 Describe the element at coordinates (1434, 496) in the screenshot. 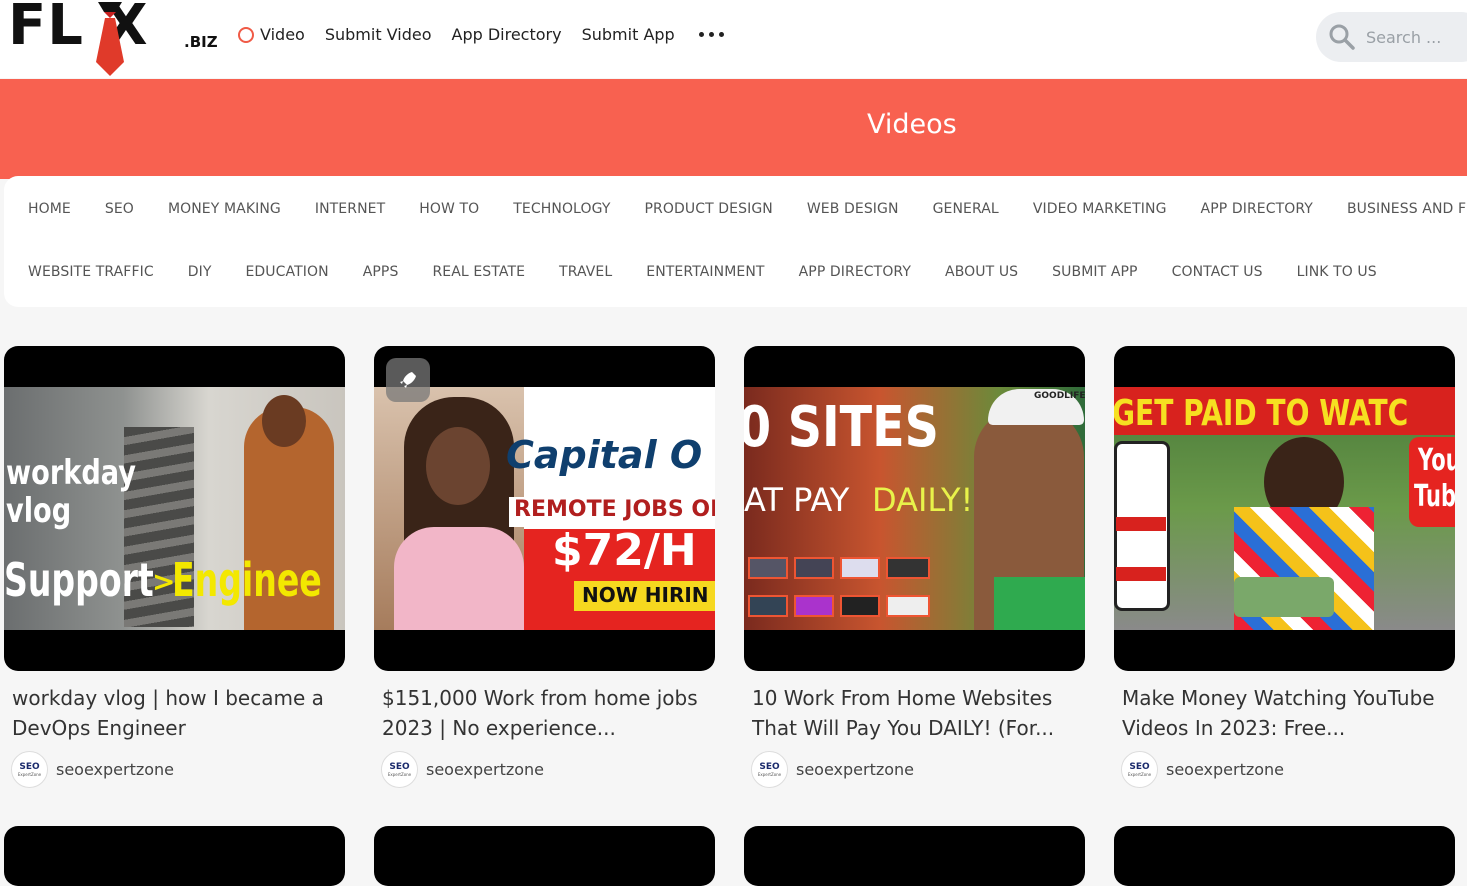

I see `thumbnail-text: Tub` at that location.